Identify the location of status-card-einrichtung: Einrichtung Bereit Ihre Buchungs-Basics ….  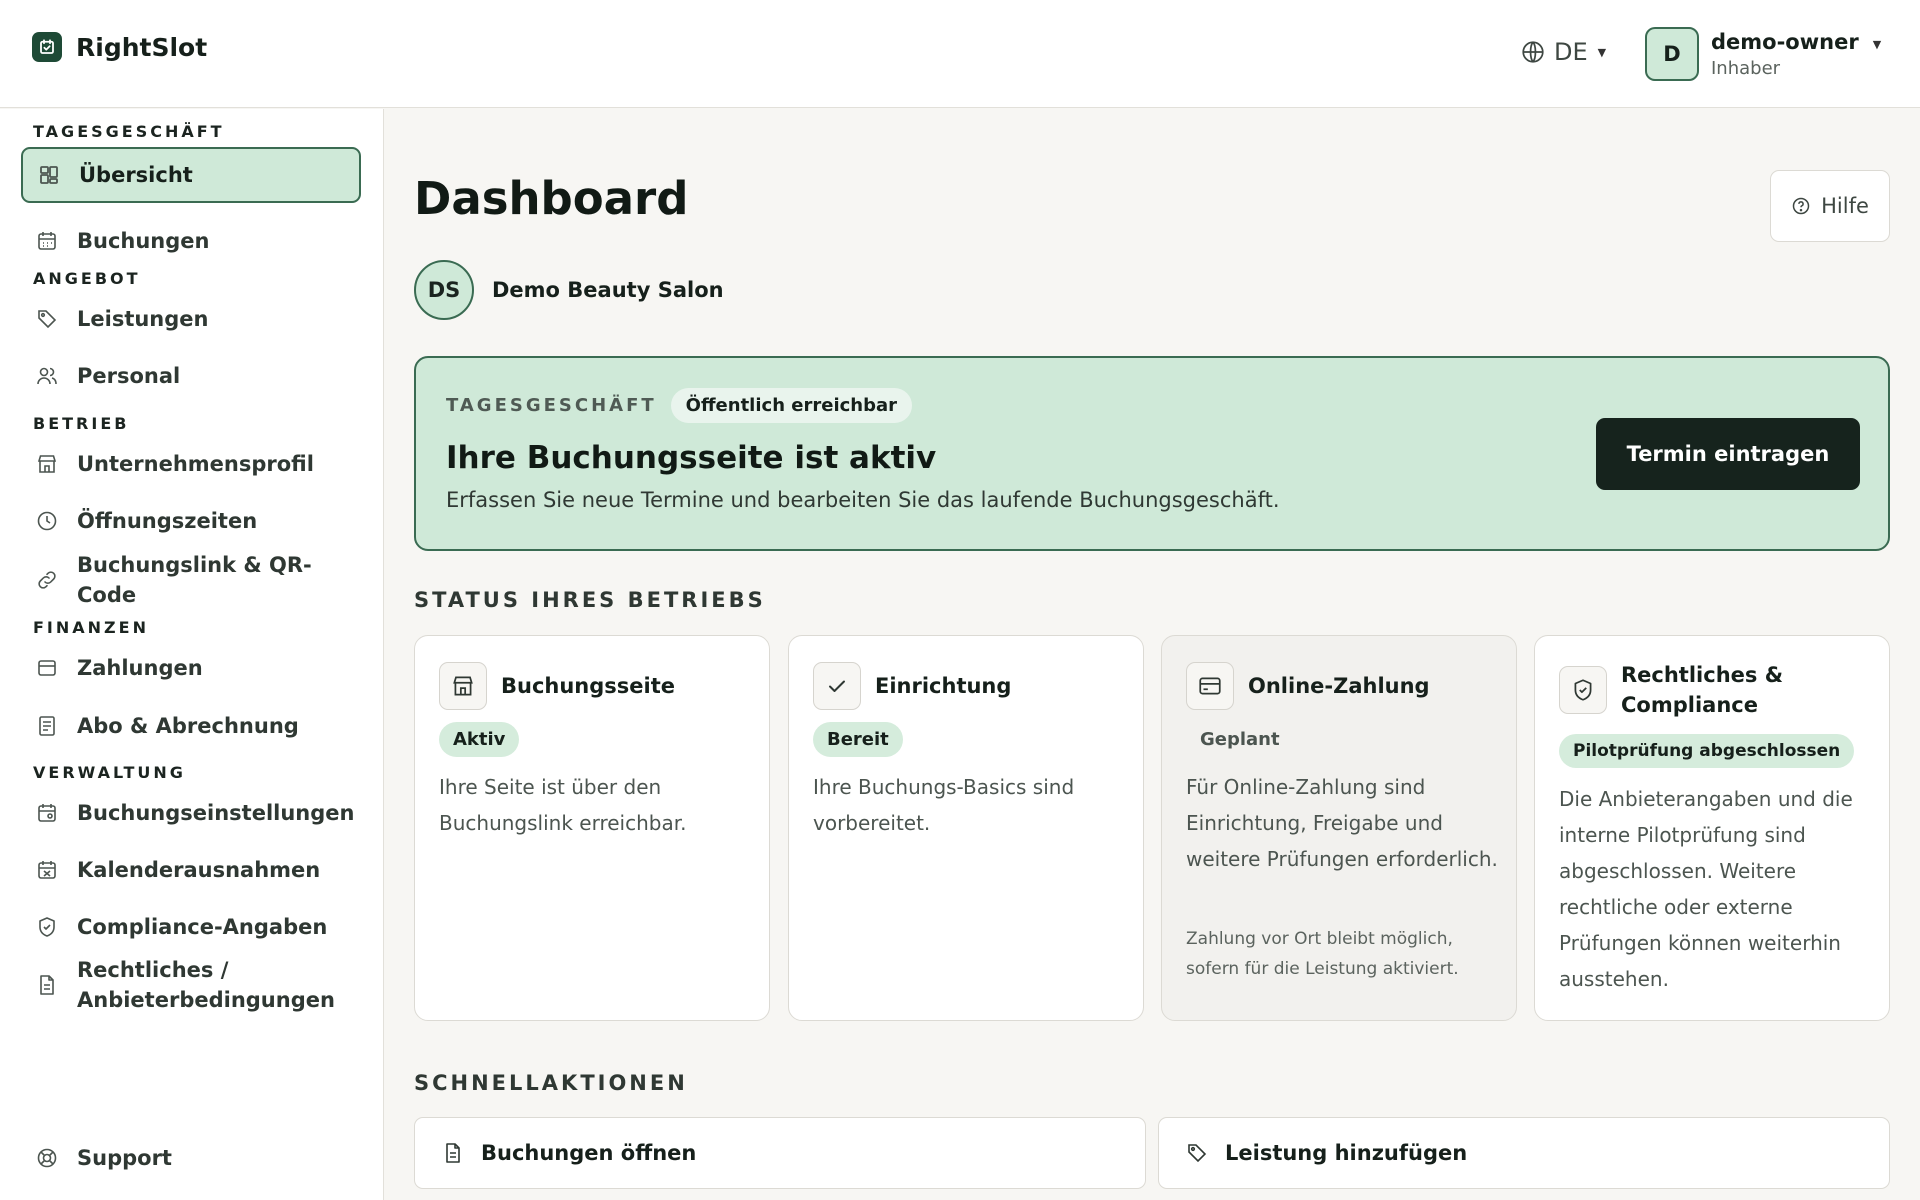
(966, 828).